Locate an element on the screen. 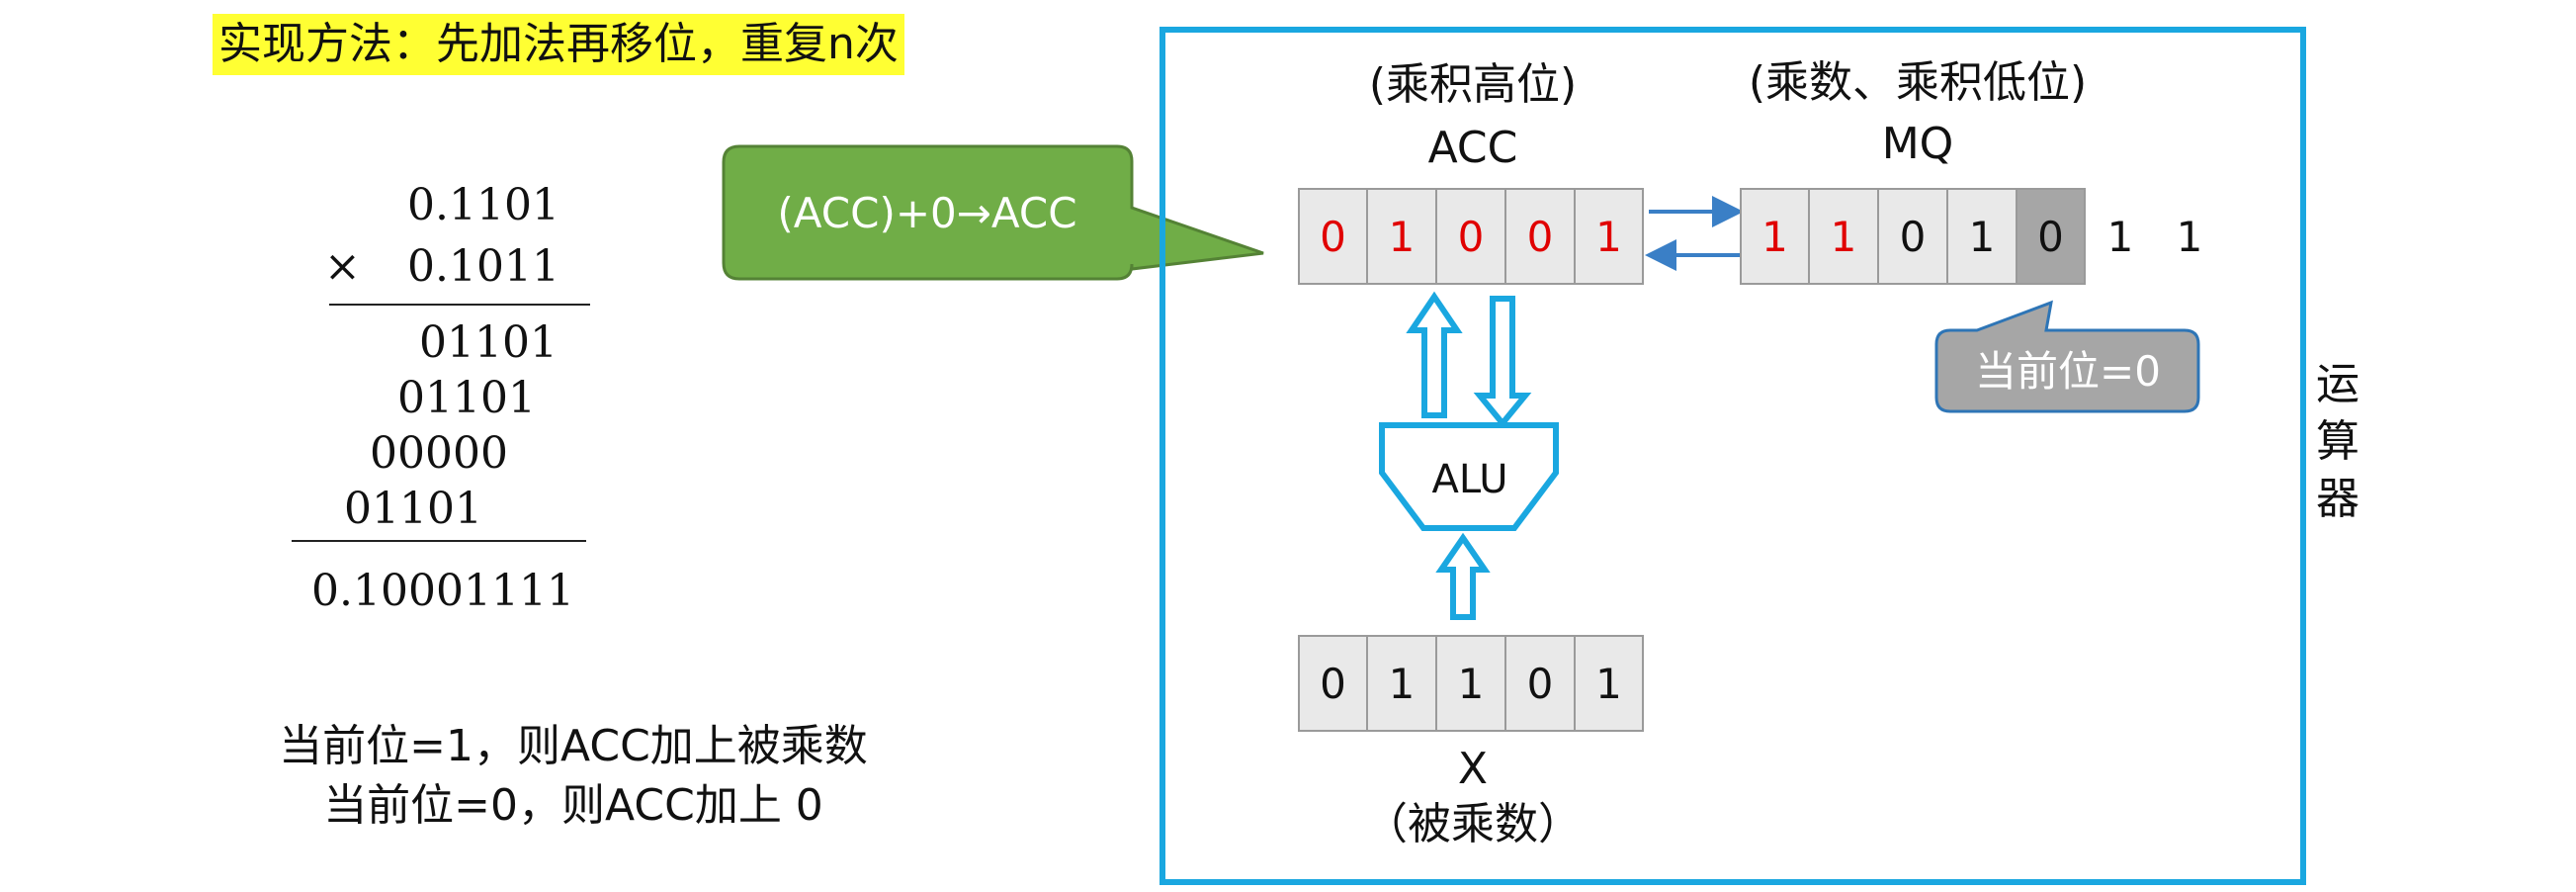  arithmetic-unit-label-char: 算 is located at coordinates (2338, 441).